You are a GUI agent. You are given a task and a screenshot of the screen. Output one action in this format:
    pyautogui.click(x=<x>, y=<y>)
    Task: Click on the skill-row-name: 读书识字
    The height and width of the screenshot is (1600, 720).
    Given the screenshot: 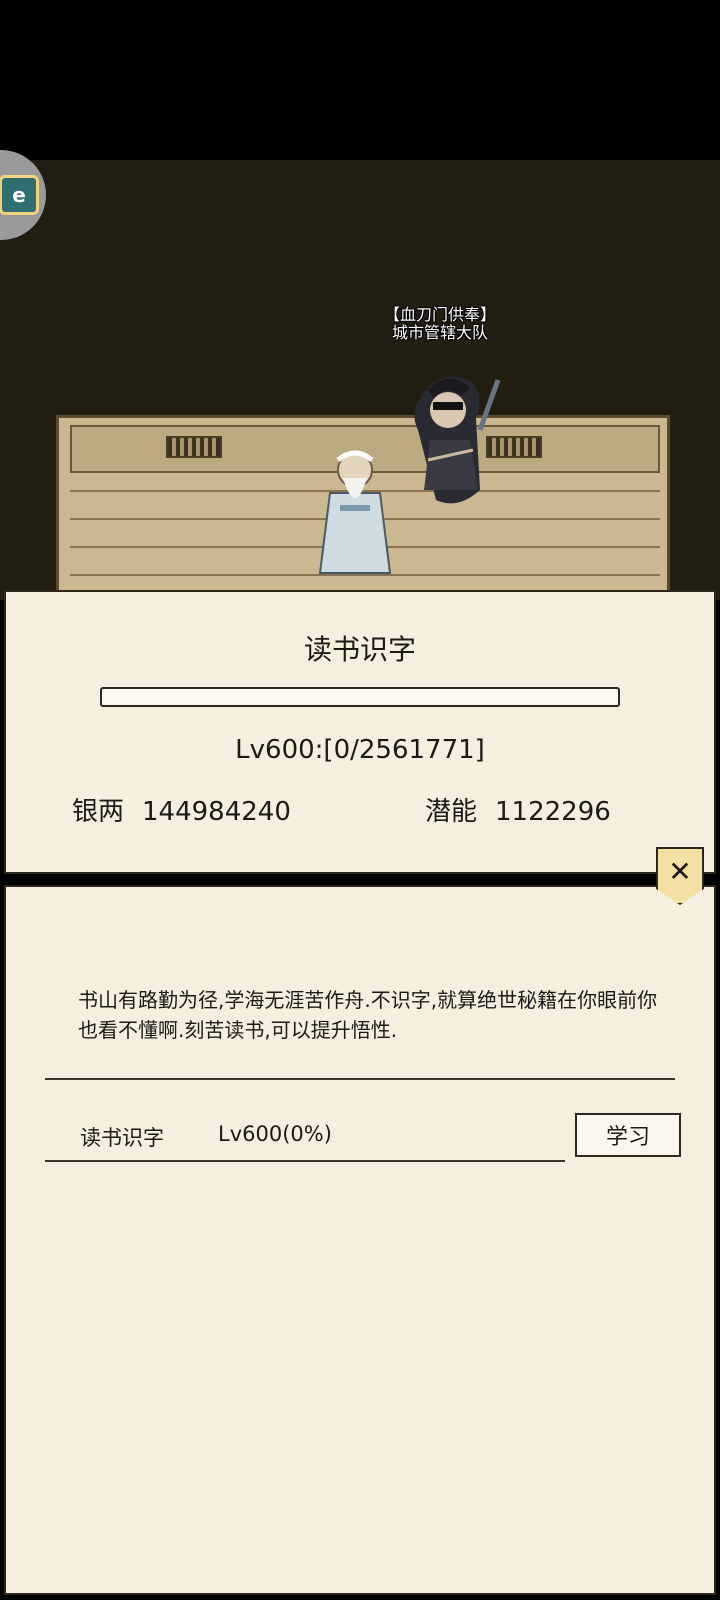 What is the action you would take?
    pyautogui.click(x=122, y=1138)
    